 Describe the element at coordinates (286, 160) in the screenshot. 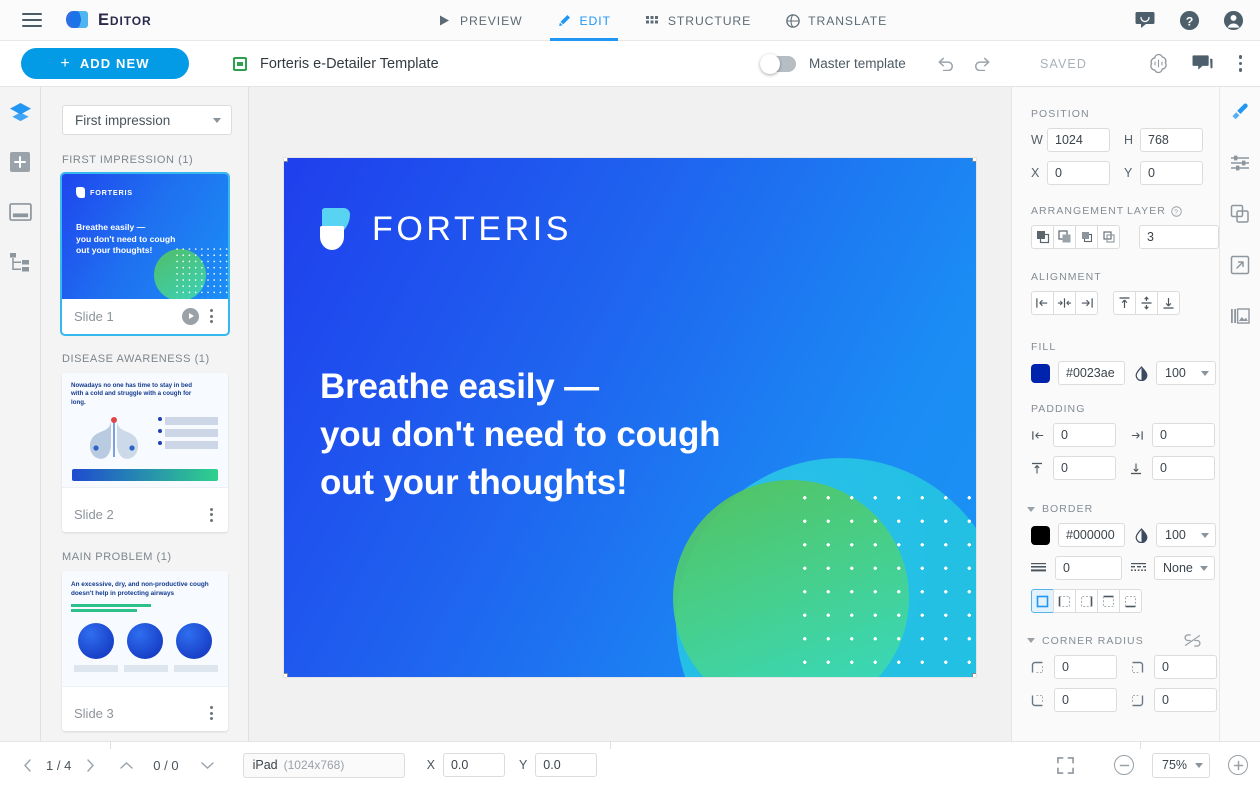

I see `selection-handle-tl` at that location.